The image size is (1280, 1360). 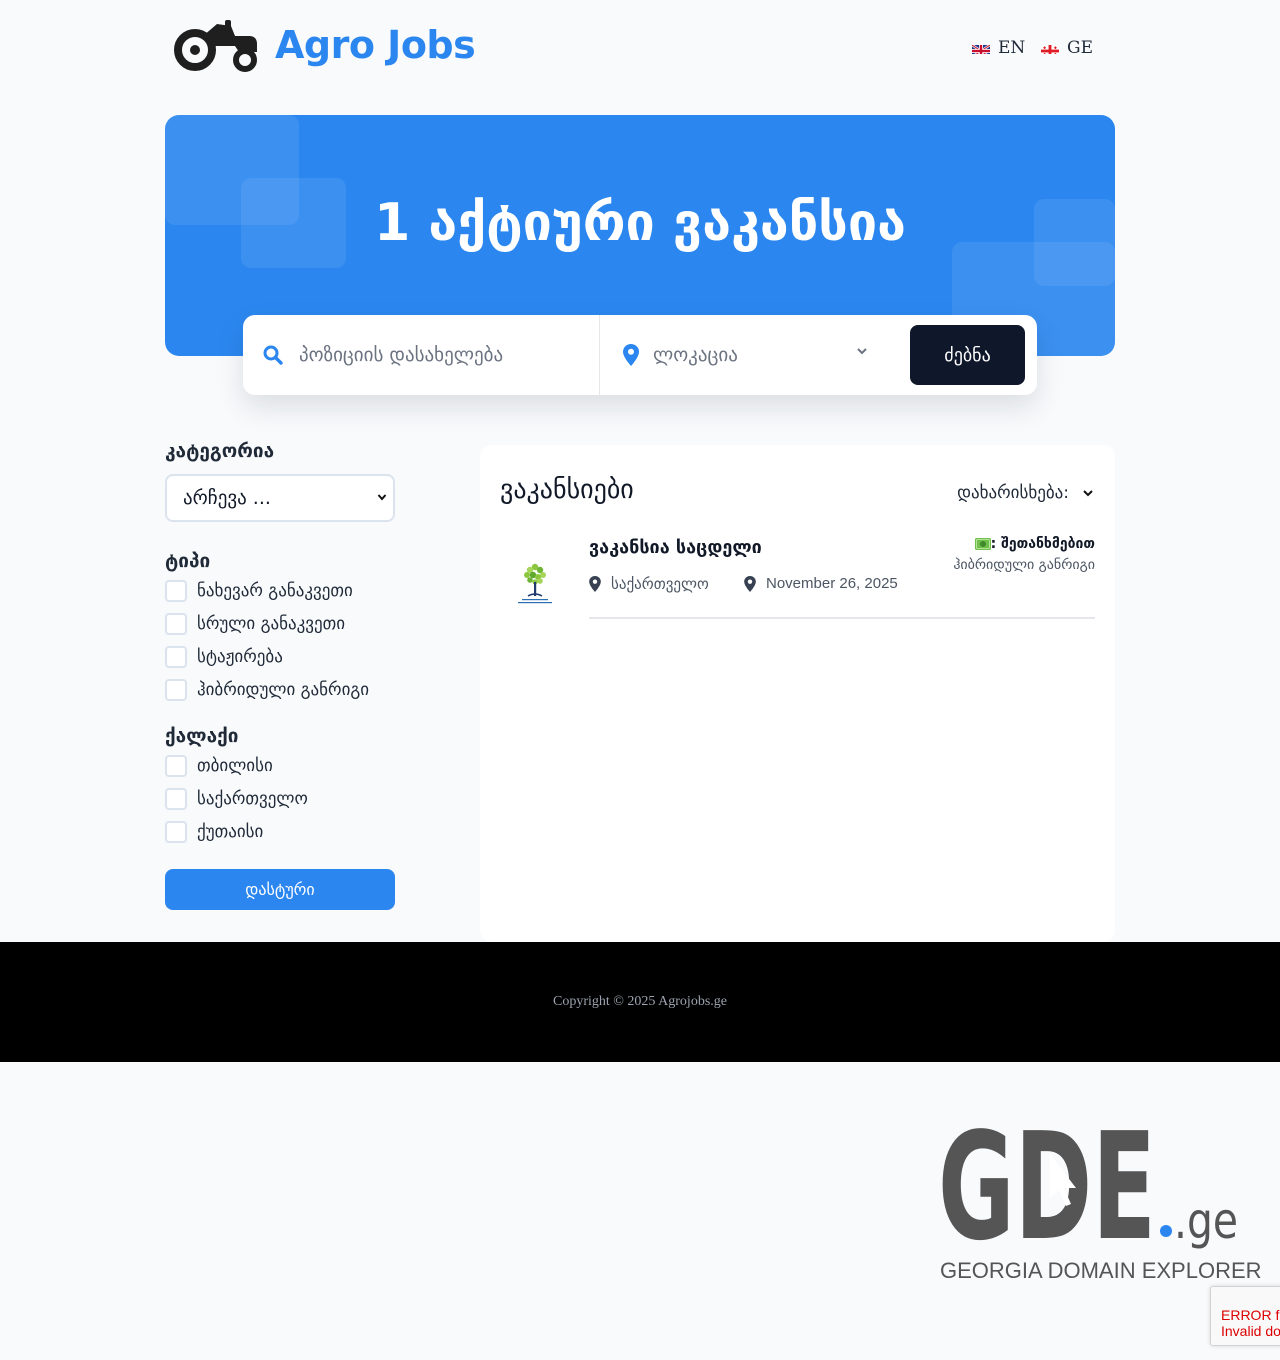 I want to click on city-heading: ქალაქი, so click(x=202, y=736).